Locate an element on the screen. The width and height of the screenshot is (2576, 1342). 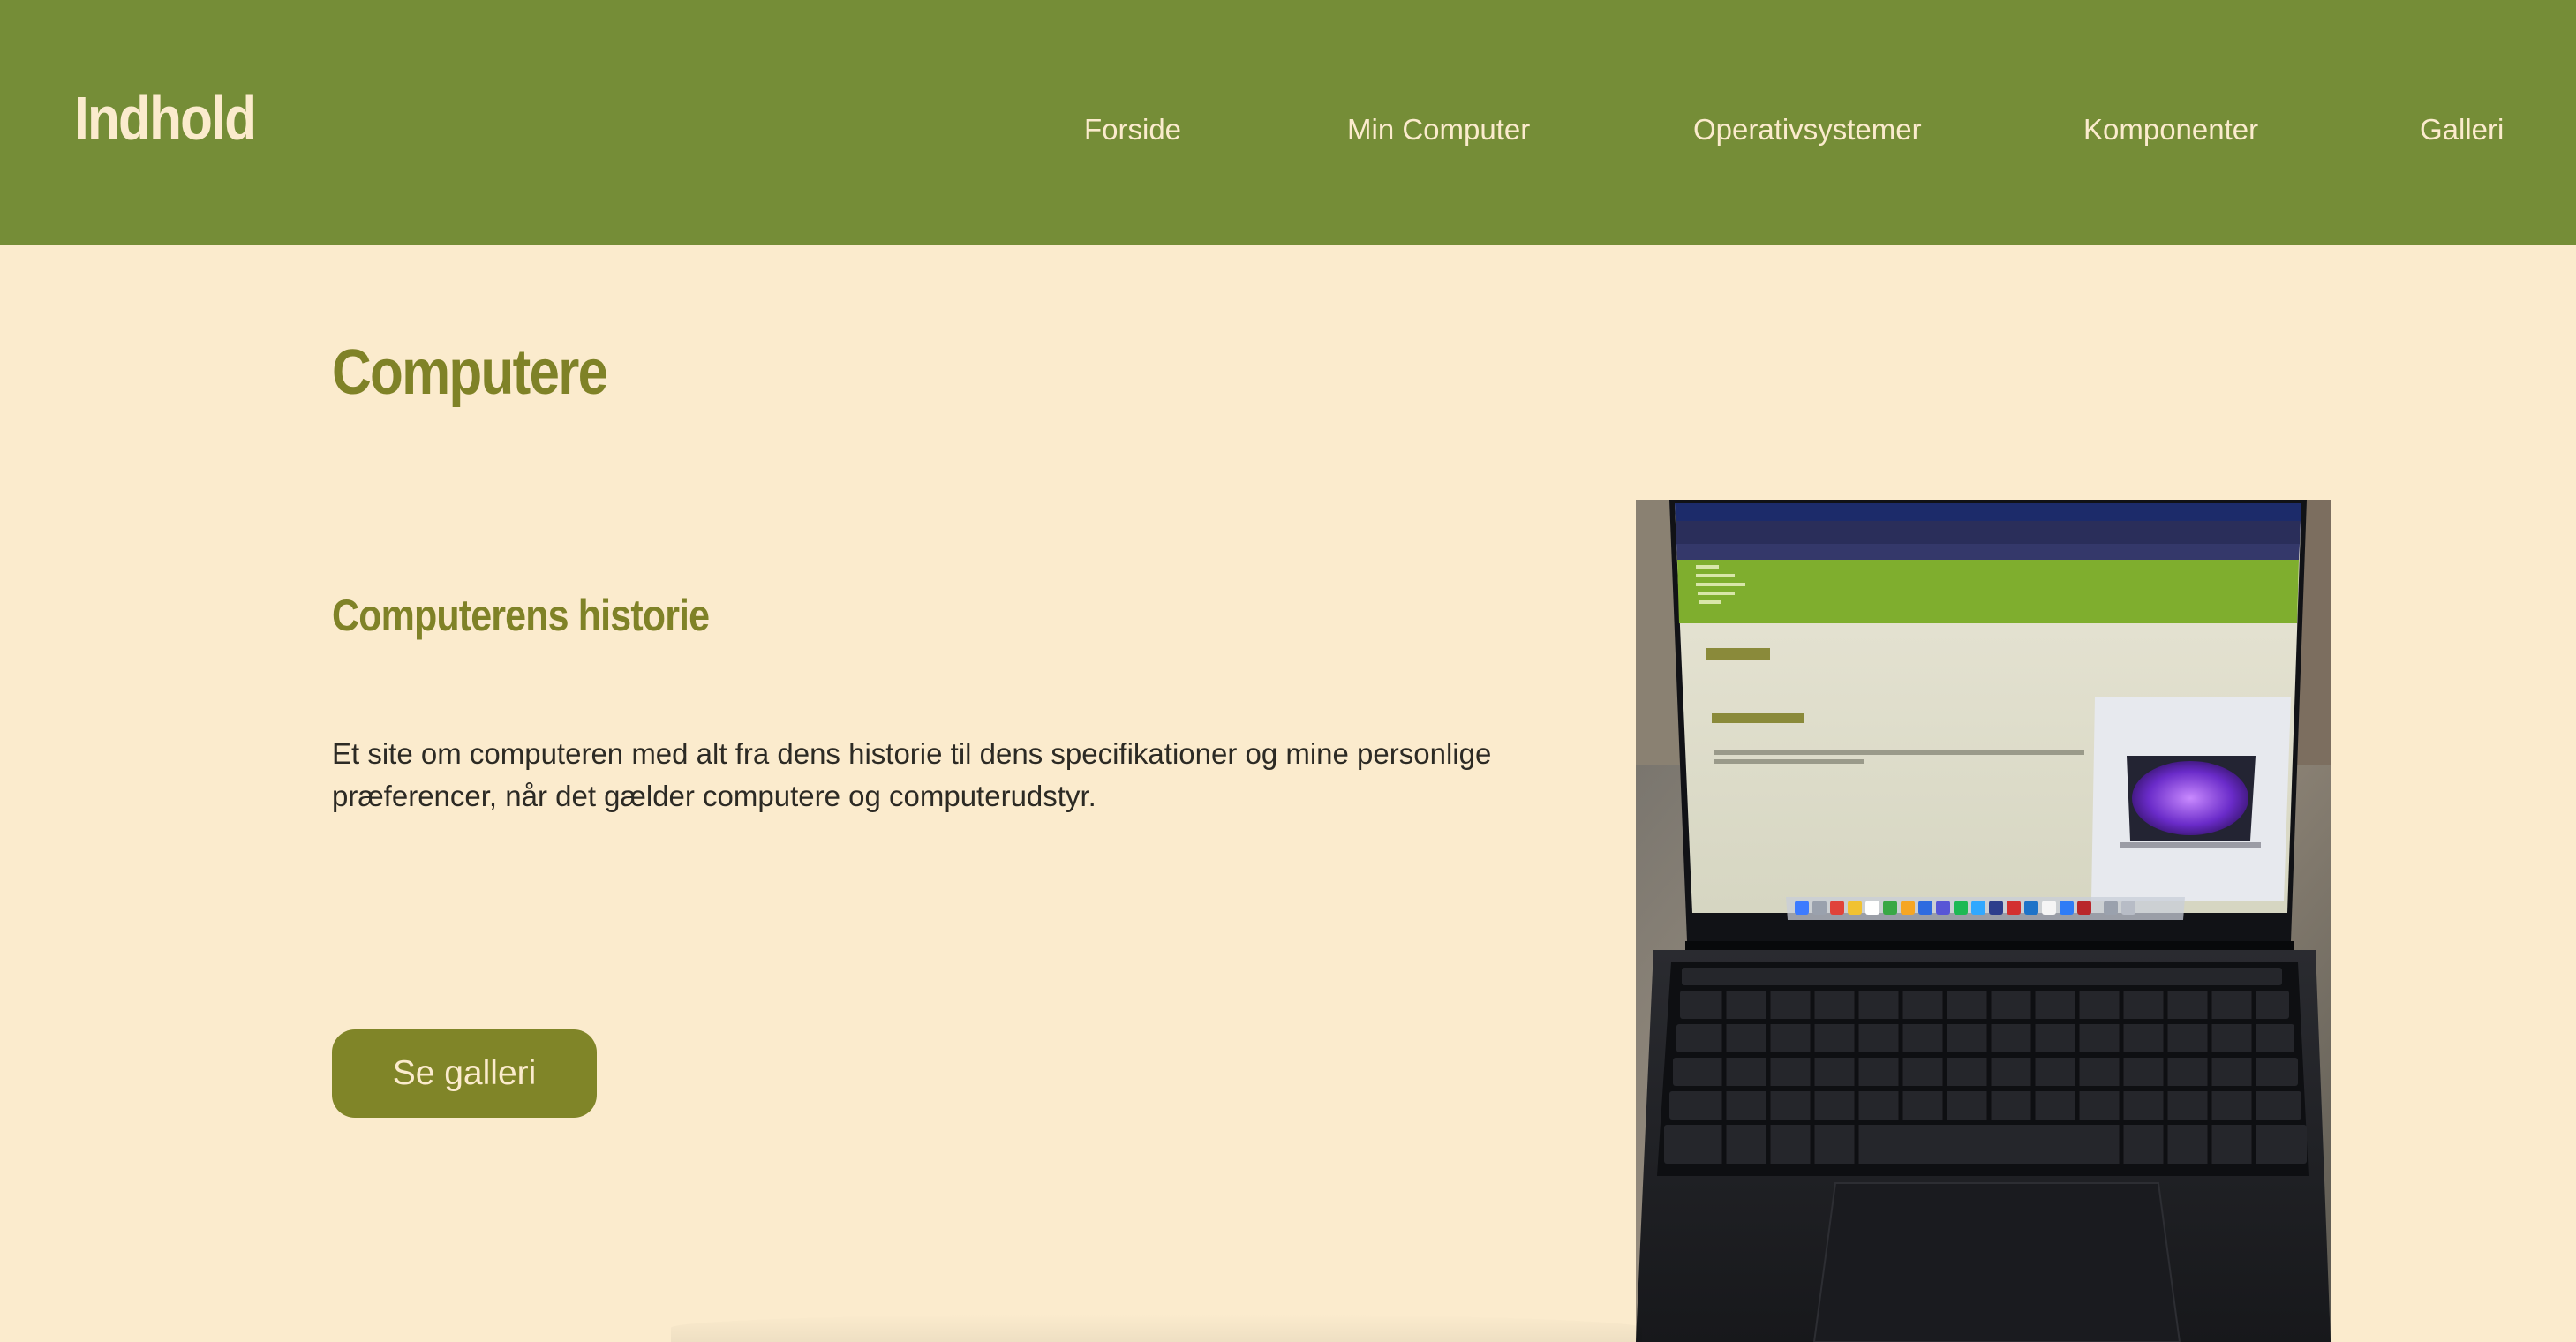
page-bottom-shadow is located at coordinates (1157, 1328).